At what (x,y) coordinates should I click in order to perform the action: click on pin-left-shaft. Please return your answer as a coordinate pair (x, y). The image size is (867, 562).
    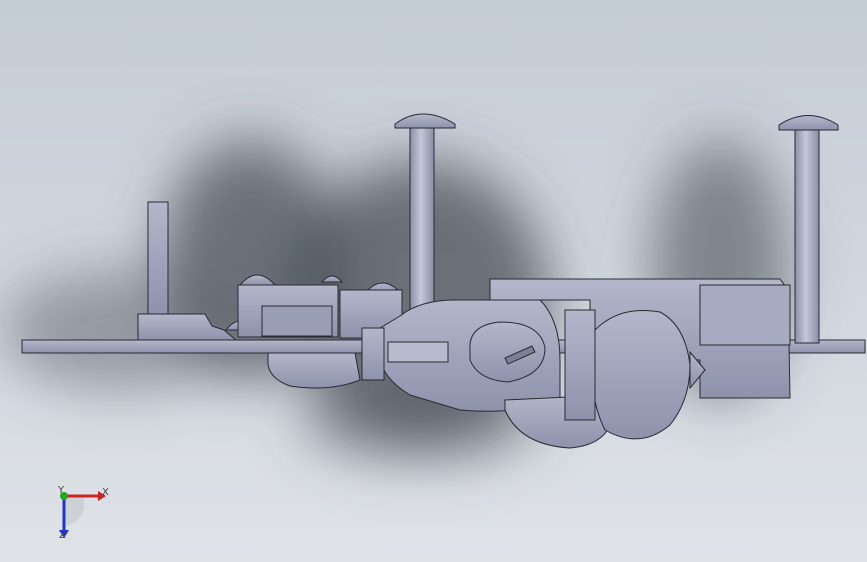
    Looking at the image, I should click on (422, 221).